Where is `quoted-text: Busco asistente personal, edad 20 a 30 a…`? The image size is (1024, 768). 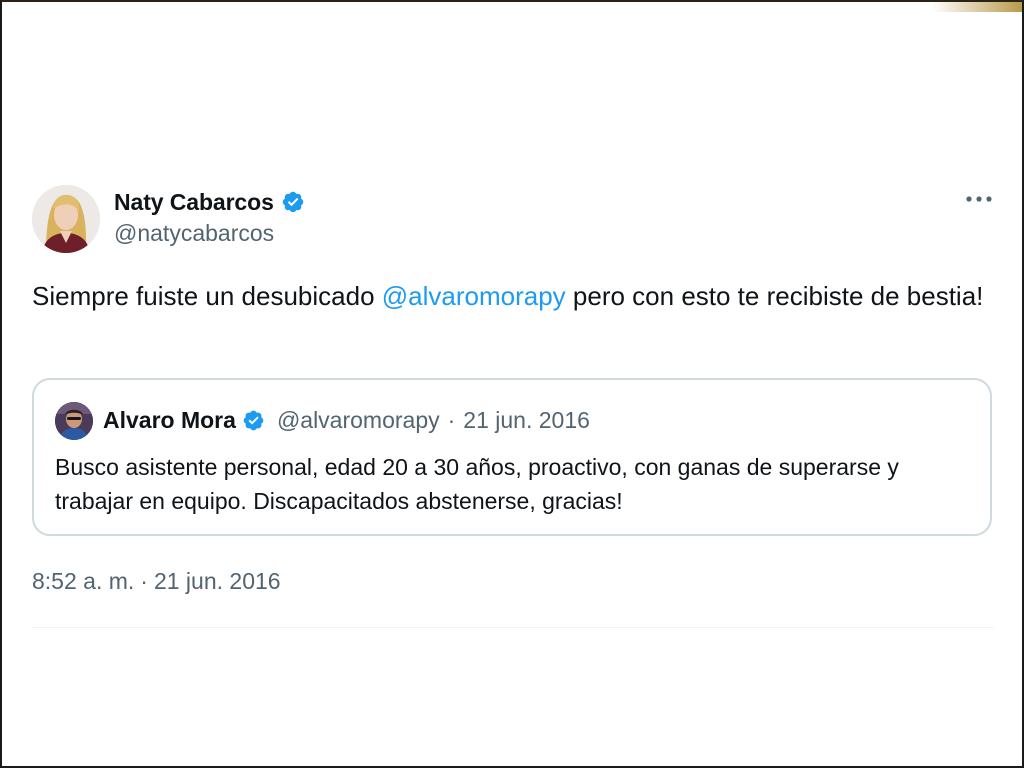
quoted-text: Busco asistente personal, edad 20 a 30 a… is located at coordinates (477, 484).